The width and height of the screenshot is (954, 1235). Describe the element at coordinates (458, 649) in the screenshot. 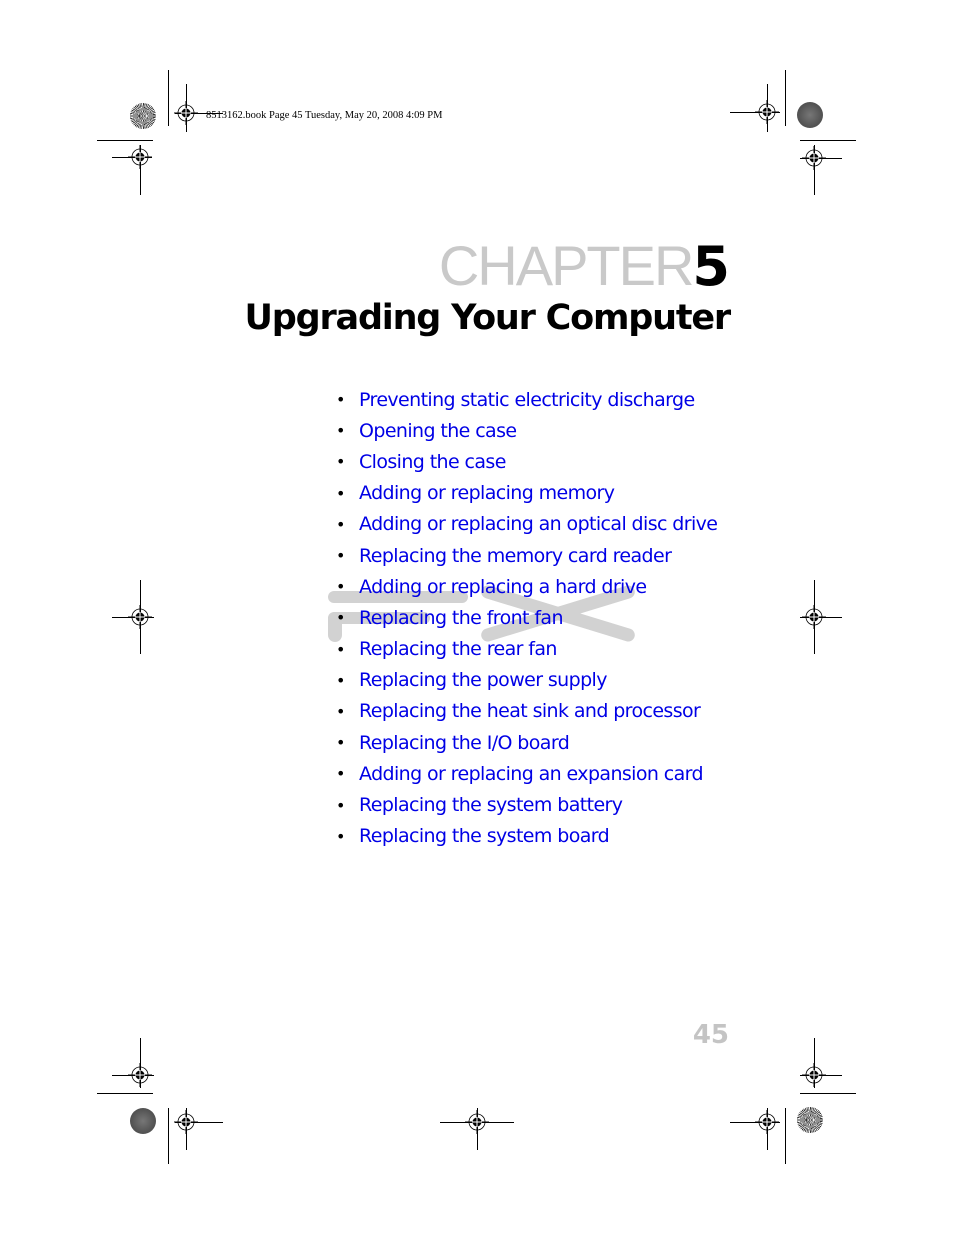

I see `toc-link: Replacing the rear fan` at that location.